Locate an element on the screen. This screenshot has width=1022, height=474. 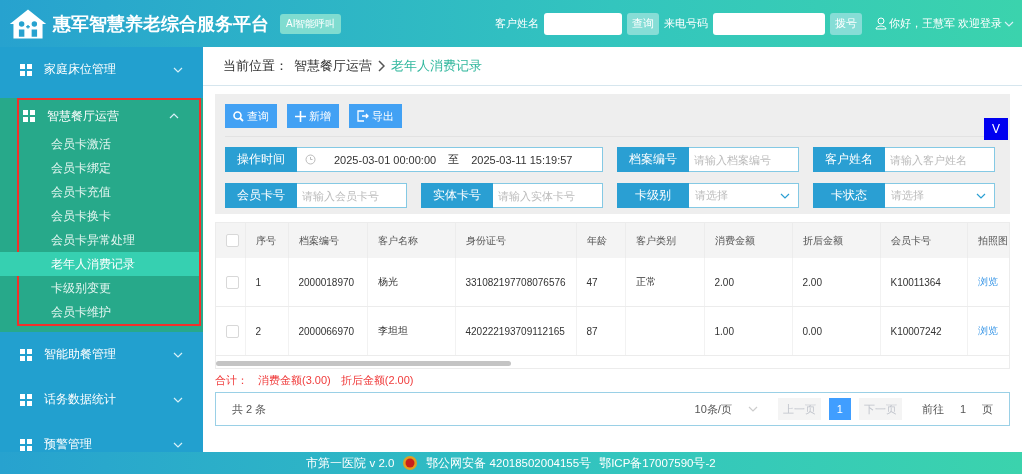
user-icon is located at coordinates (880, 23).